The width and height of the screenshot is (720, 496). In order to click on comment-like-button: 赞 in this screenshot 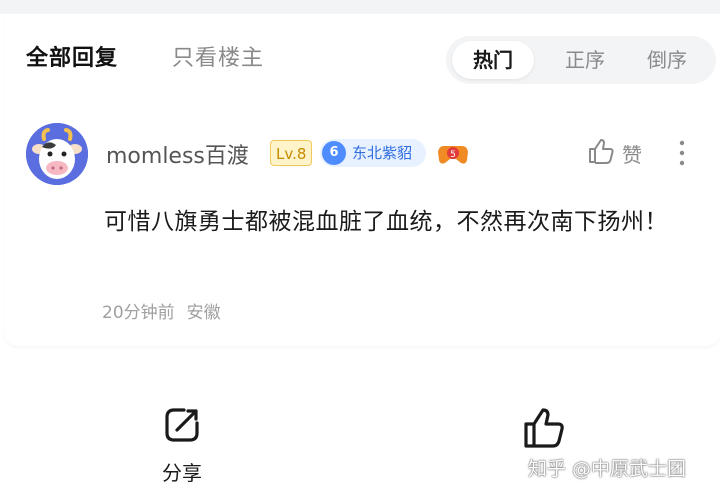, I will do `click(614, 152)`.